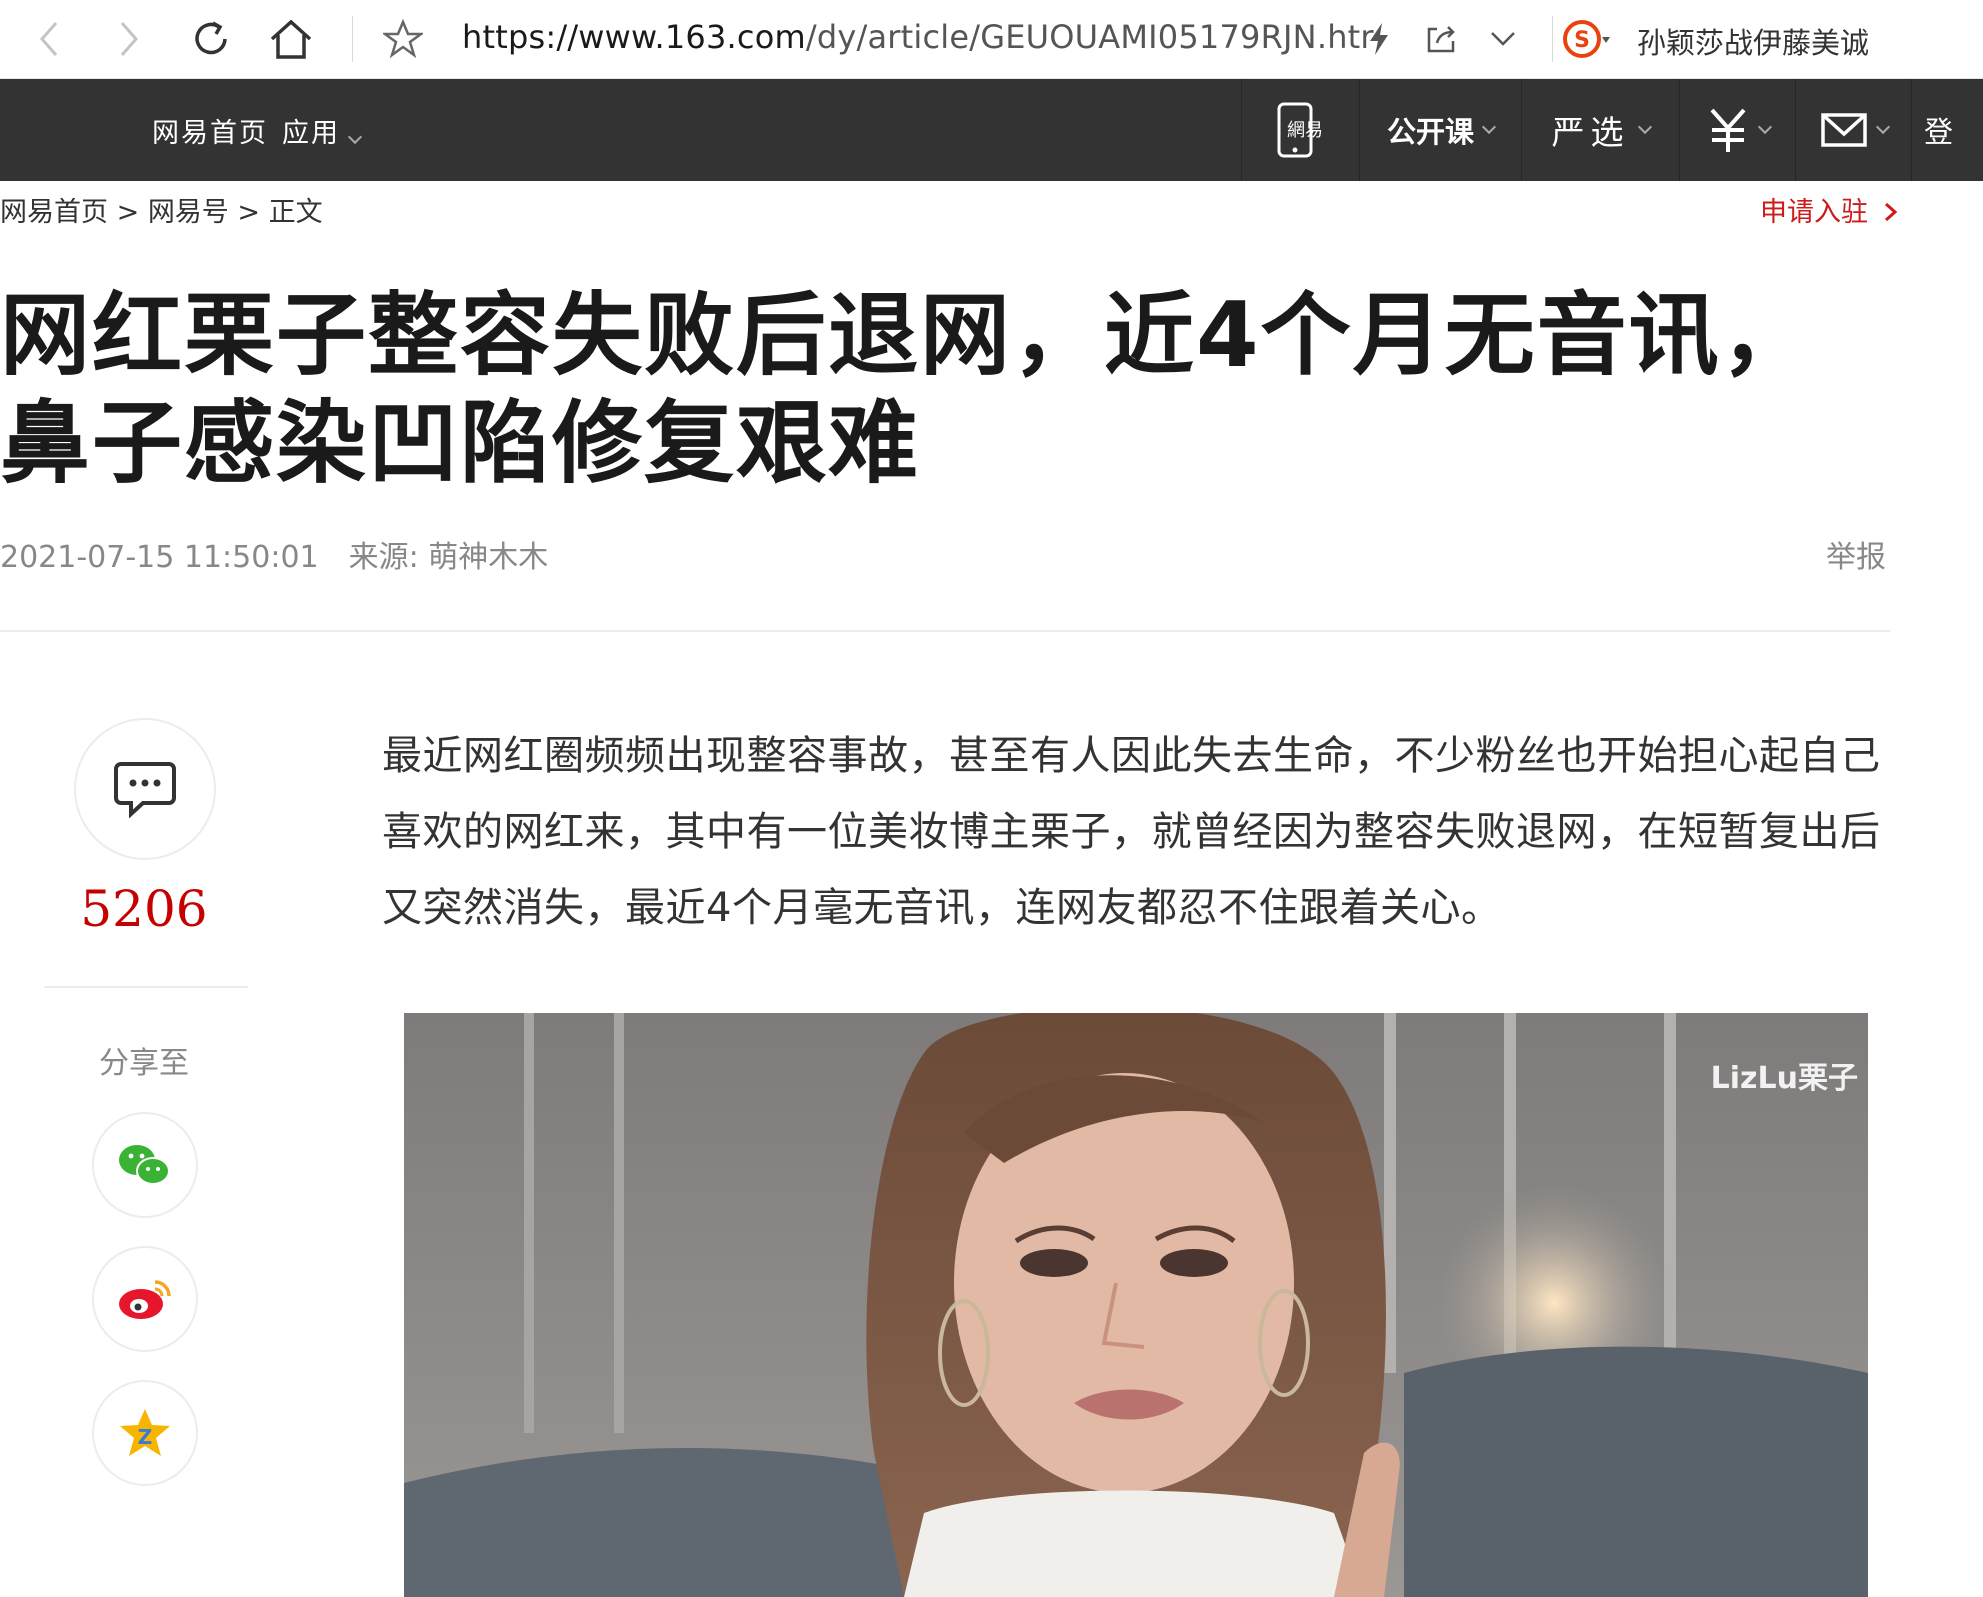  I want to click on weibo-icon, so click(145, 1299).